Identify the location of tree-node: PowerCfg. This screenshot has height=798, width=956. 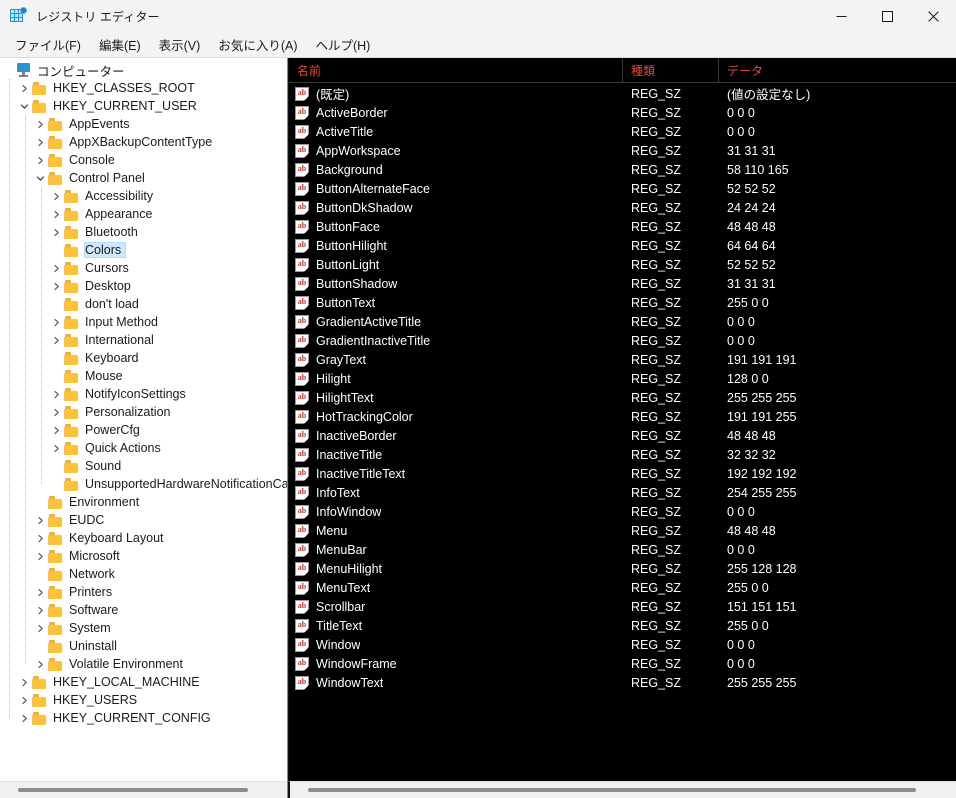
(143, 430).